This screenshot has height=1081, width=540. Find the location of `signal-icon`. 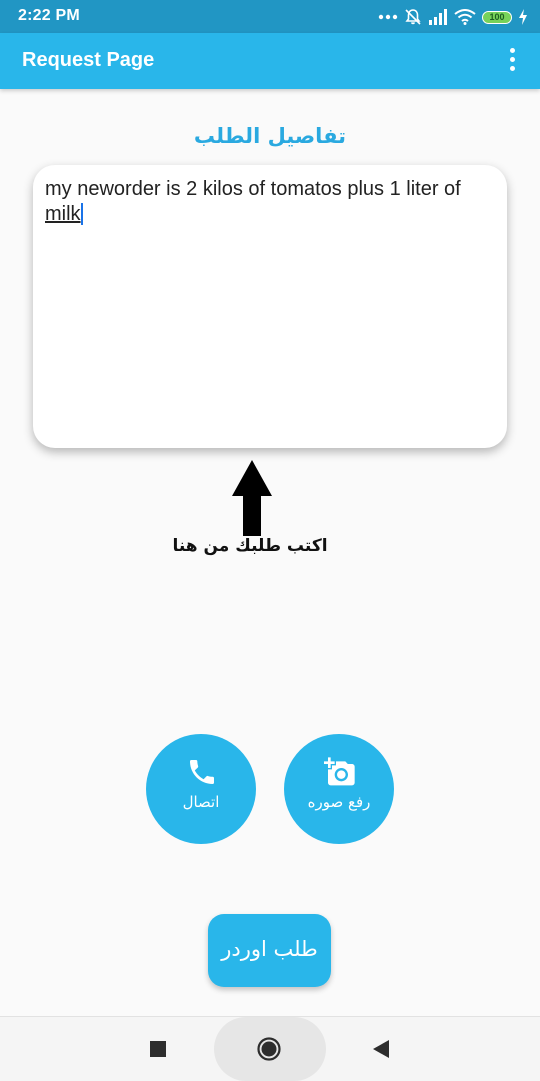

signal-icon is located at coordinates (438, 17).